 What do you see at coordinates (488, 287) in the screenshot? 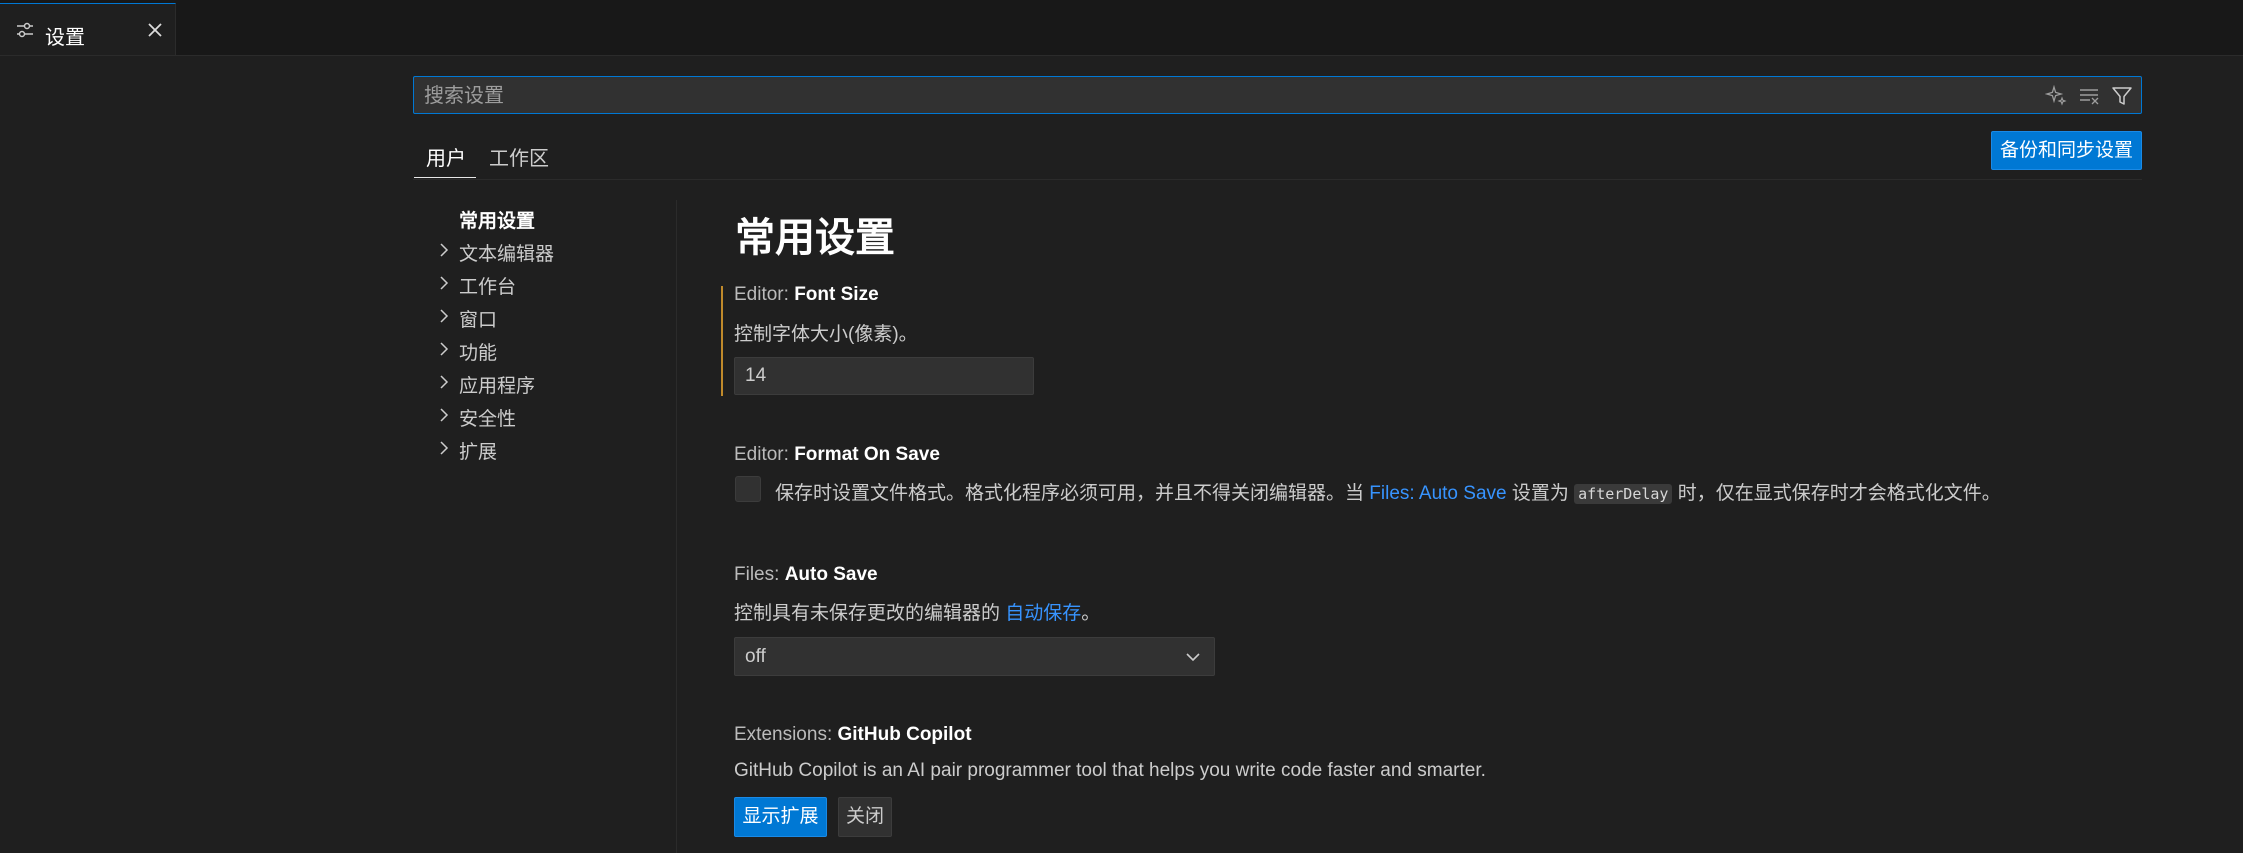
I see `toc-item-label: 工作台` at bounding box center [488, 287].